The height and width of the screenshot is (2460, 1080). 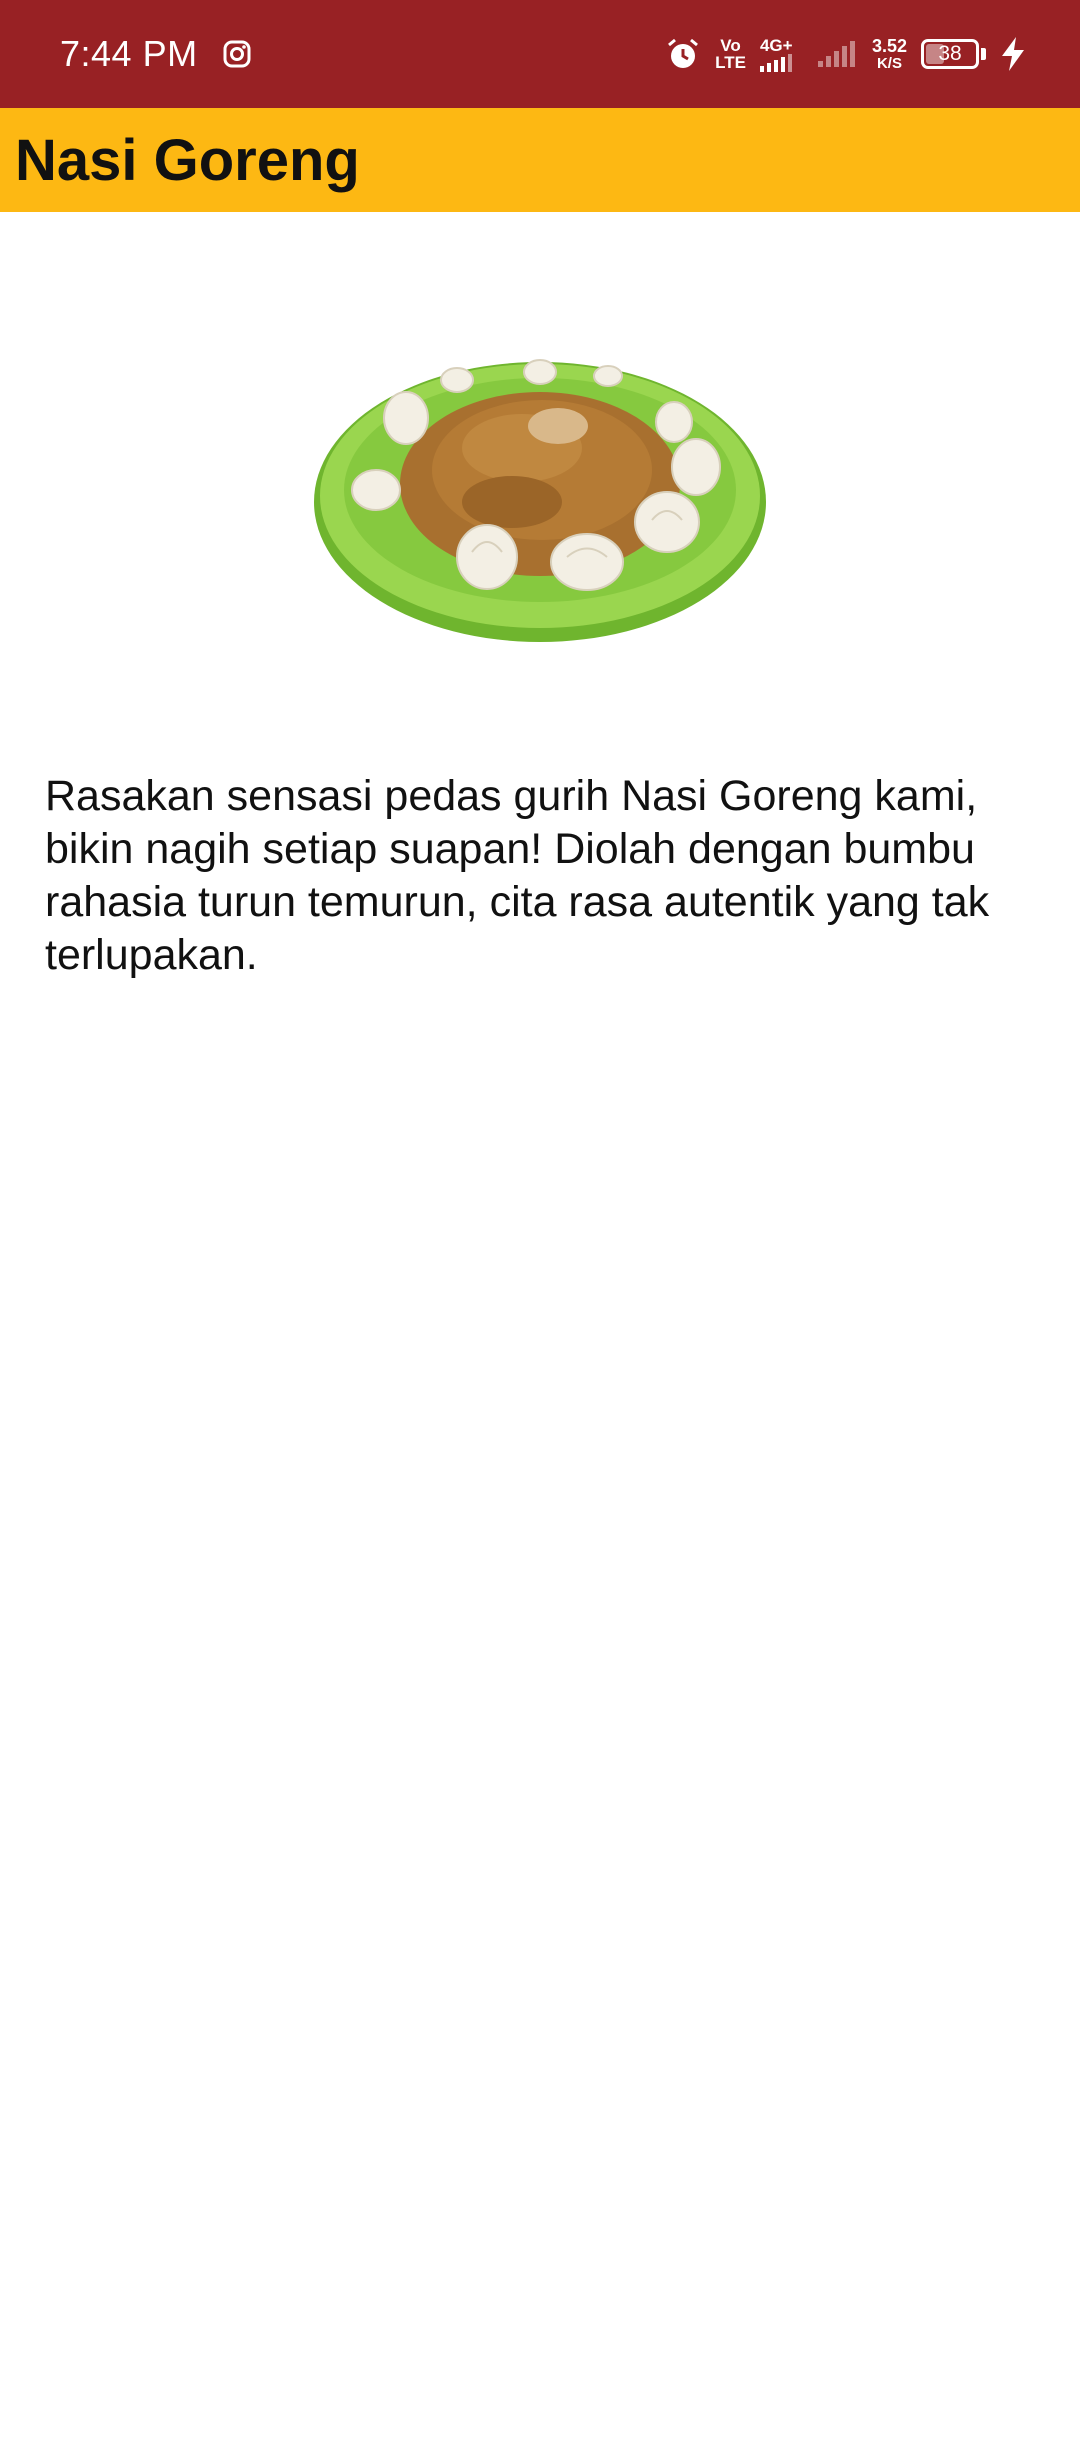 What do you see at coordinates (237, 54) in the screenshot?
I see `instagram-icon` at bounding box center [237, 54].